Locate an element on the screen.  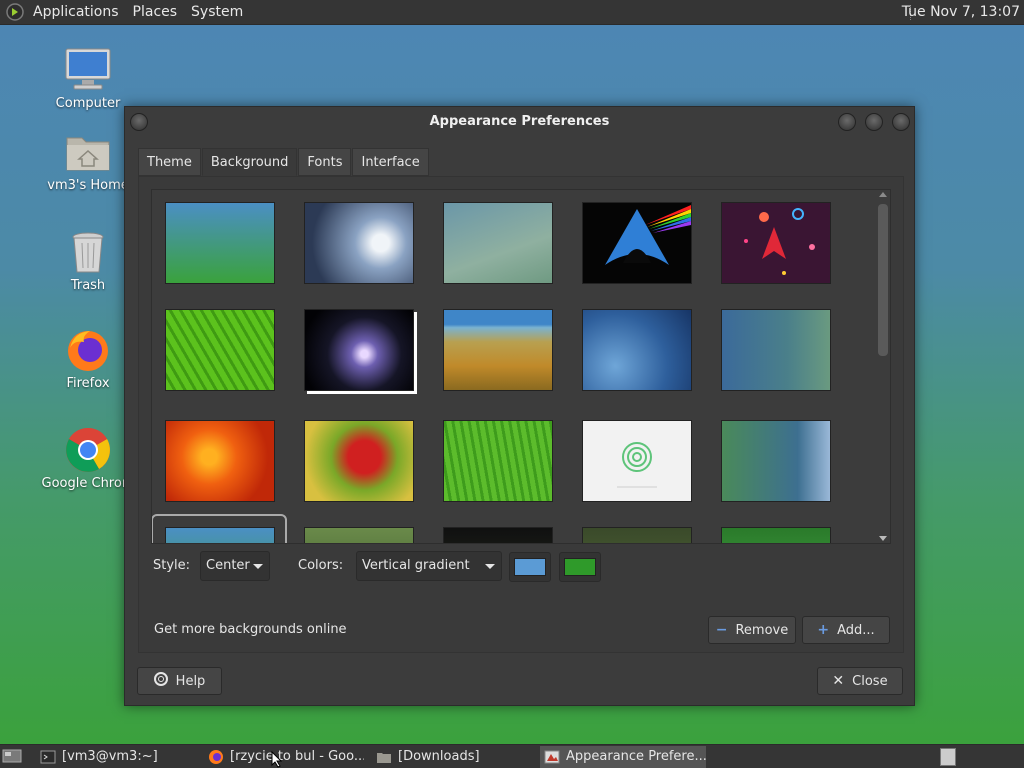
help-button: Help is located at coordinates (179, 681).